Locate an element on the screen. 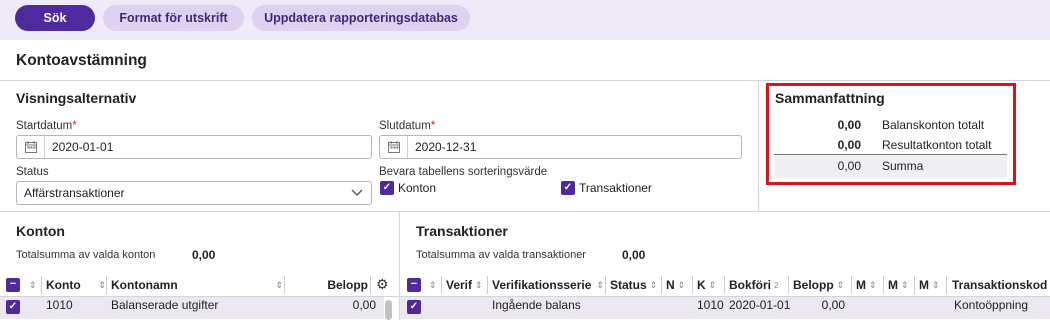  cell-kontonamn: Balanserade utgifter is located at coordinates (165, 305).